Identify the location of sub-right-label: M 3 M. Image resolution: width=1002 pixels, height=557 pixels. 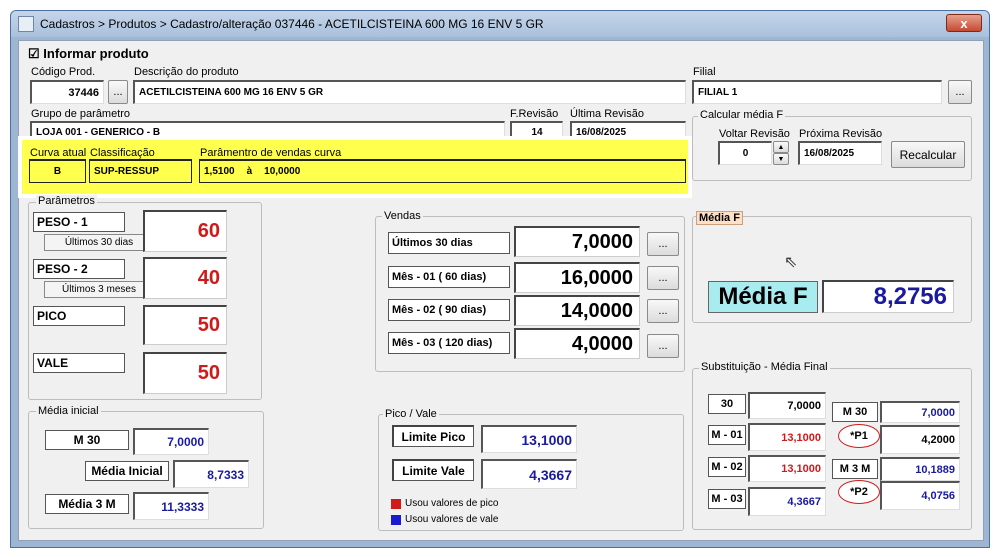
(855, 469).